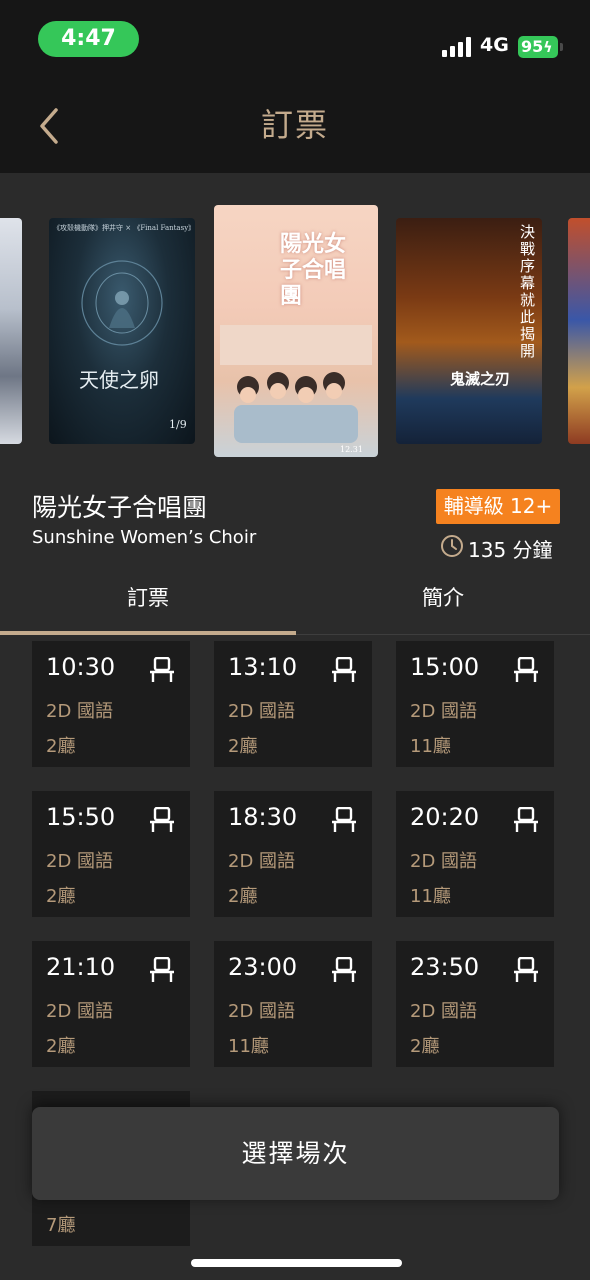 The width and height of the screenshot is (590, 1280). Describe the element at coordinates (148, 607) in the screenshot. I see `tab-booking: 訂票` at that location.